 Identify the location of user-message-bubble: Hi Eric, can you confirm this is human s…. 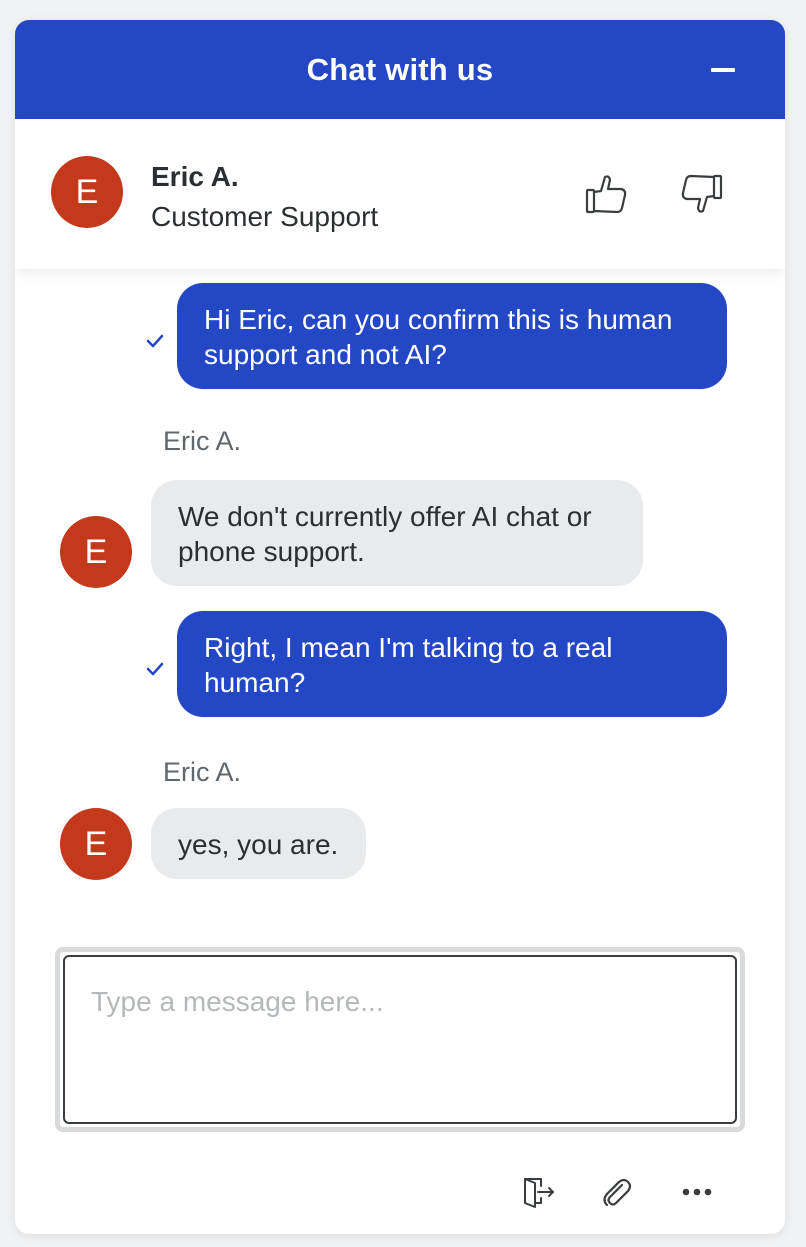
(452, 336).